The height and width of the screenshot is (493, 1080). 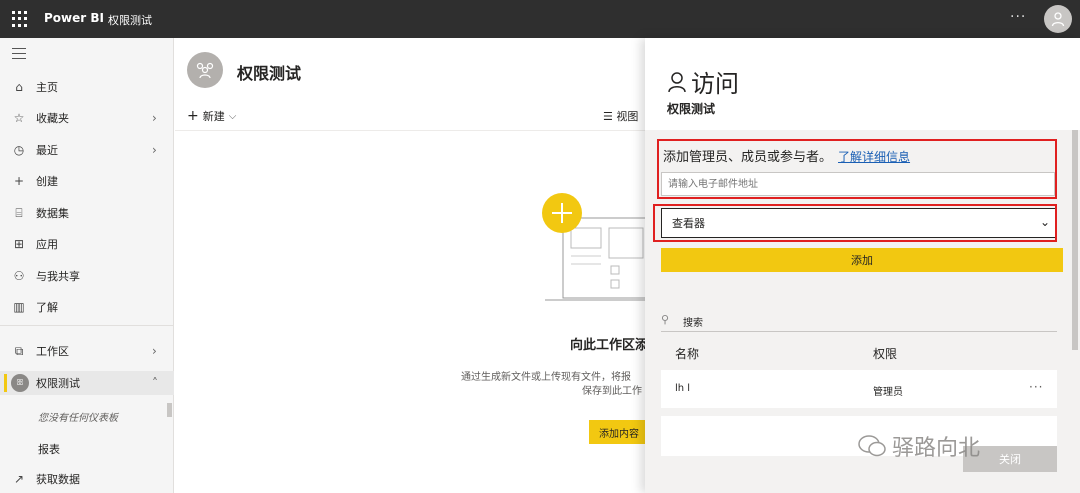 What do you see at coordinates (19, 307) in the screenshot?
I see `book-icon: ▥` at bounding box center [19, 307].